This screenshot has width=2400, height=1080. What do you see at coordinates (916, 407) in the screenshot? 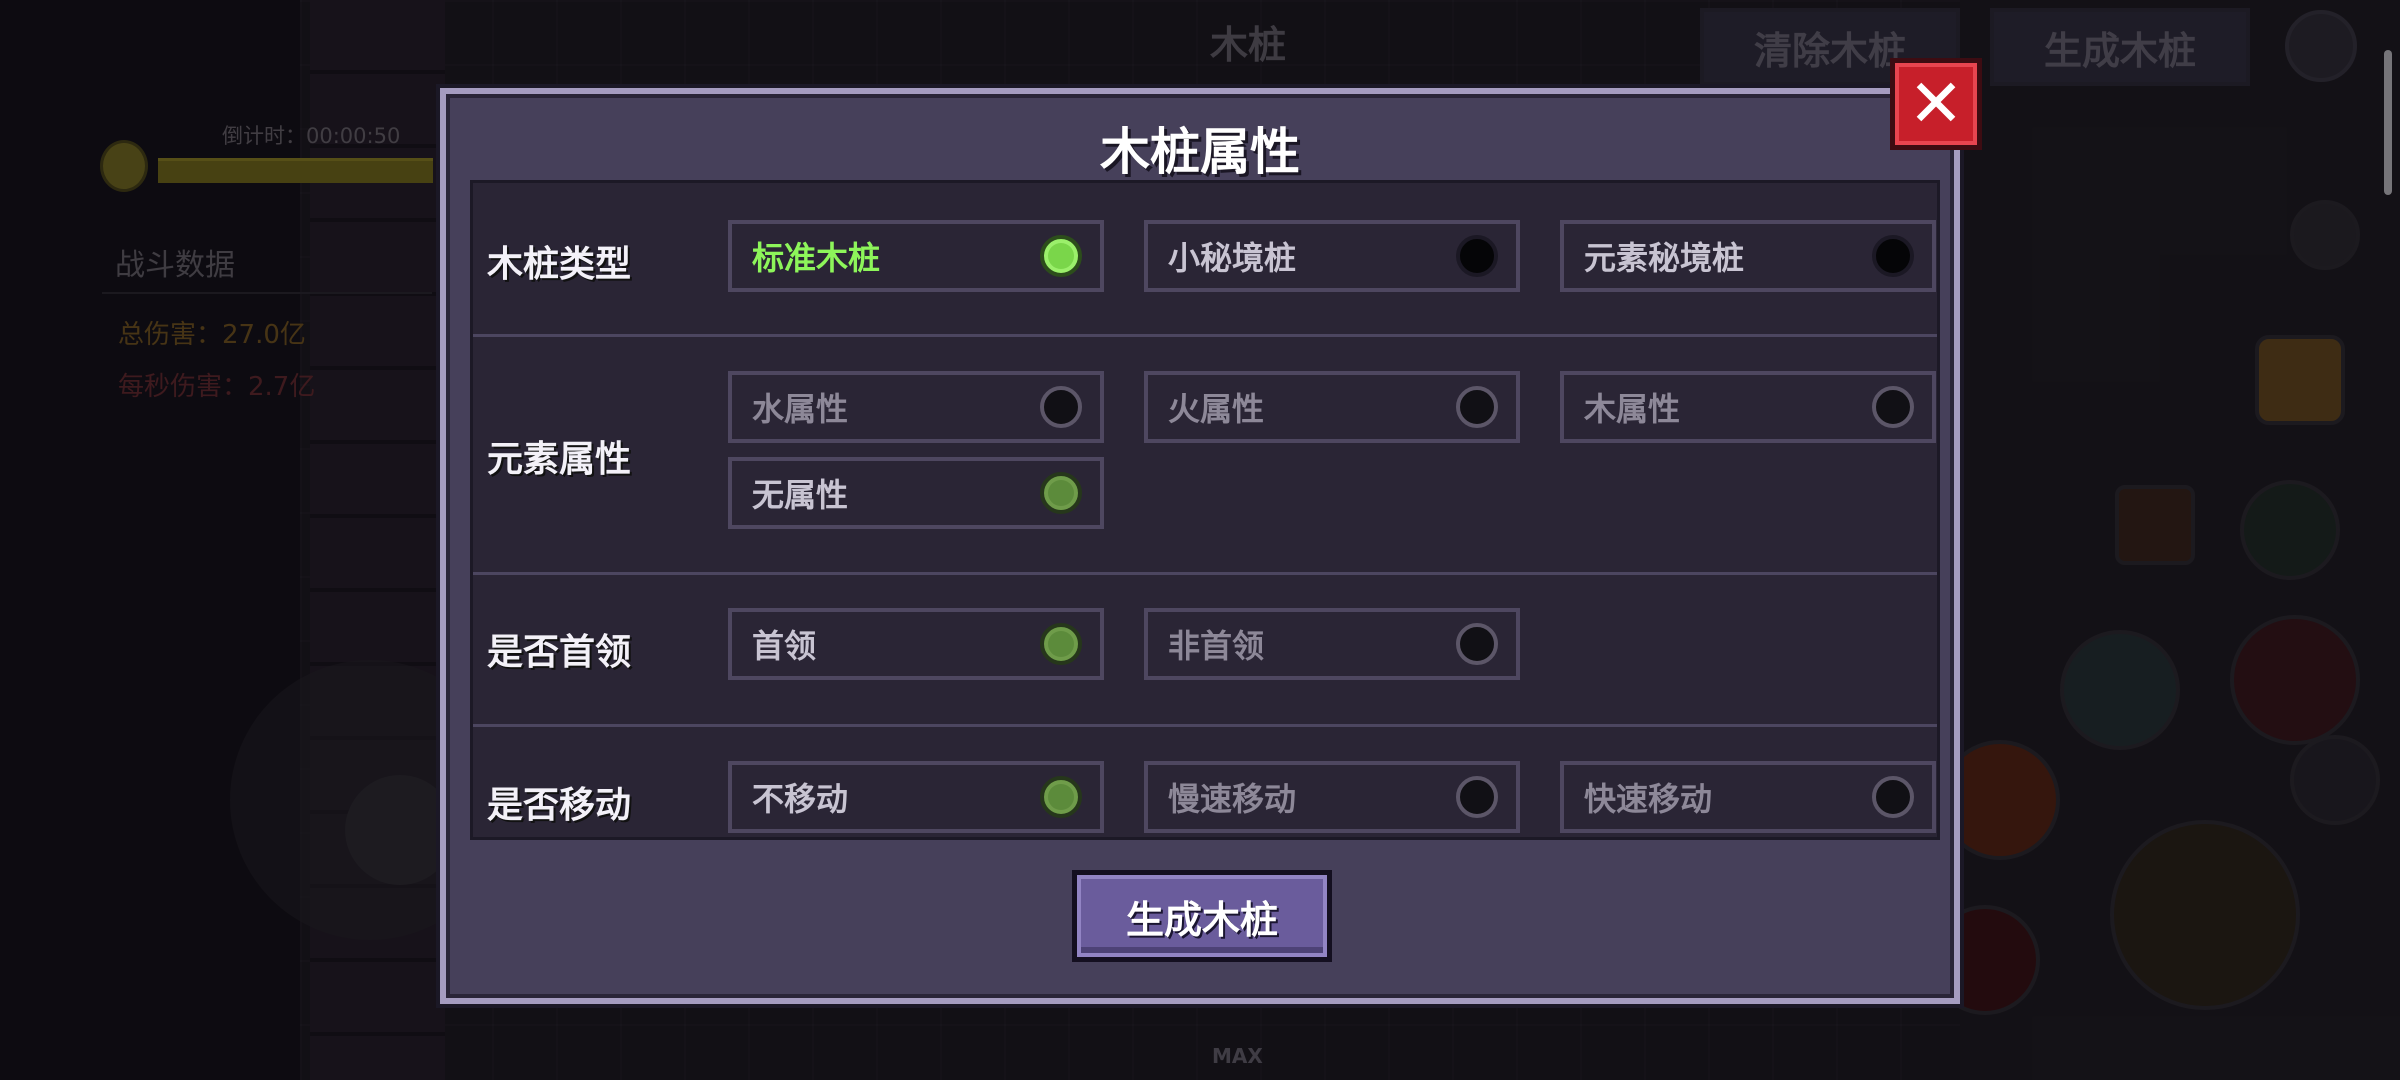
I see `option-water: 水属性` at bounding box center [916, 407].